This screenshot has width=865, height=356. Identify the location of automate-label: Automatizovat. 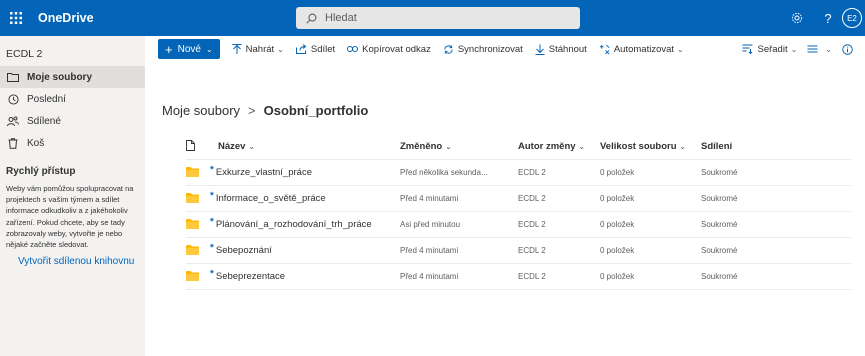
(644, 49).